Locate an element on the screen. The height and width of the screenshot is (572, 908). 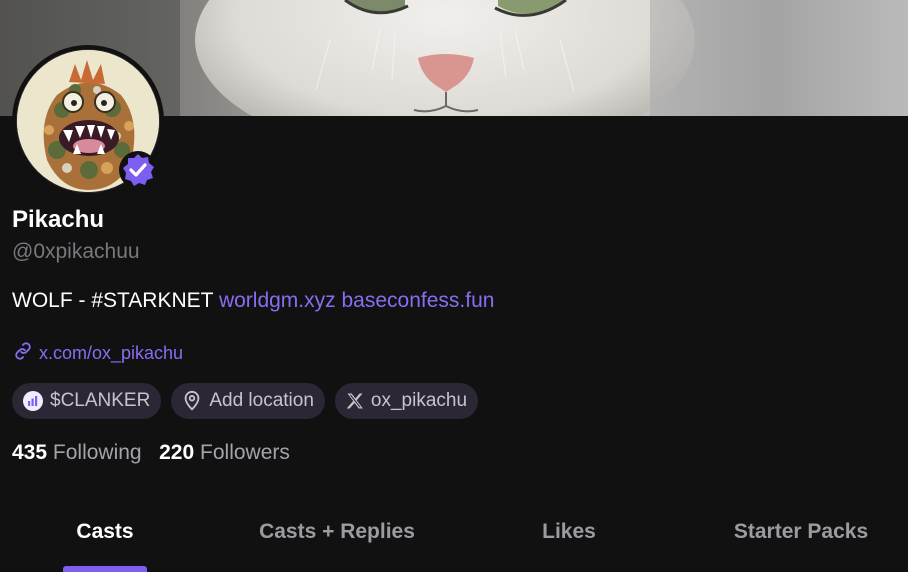
bio-link-worldgm: worldgm.xyz is located at coordinates (277, 300).